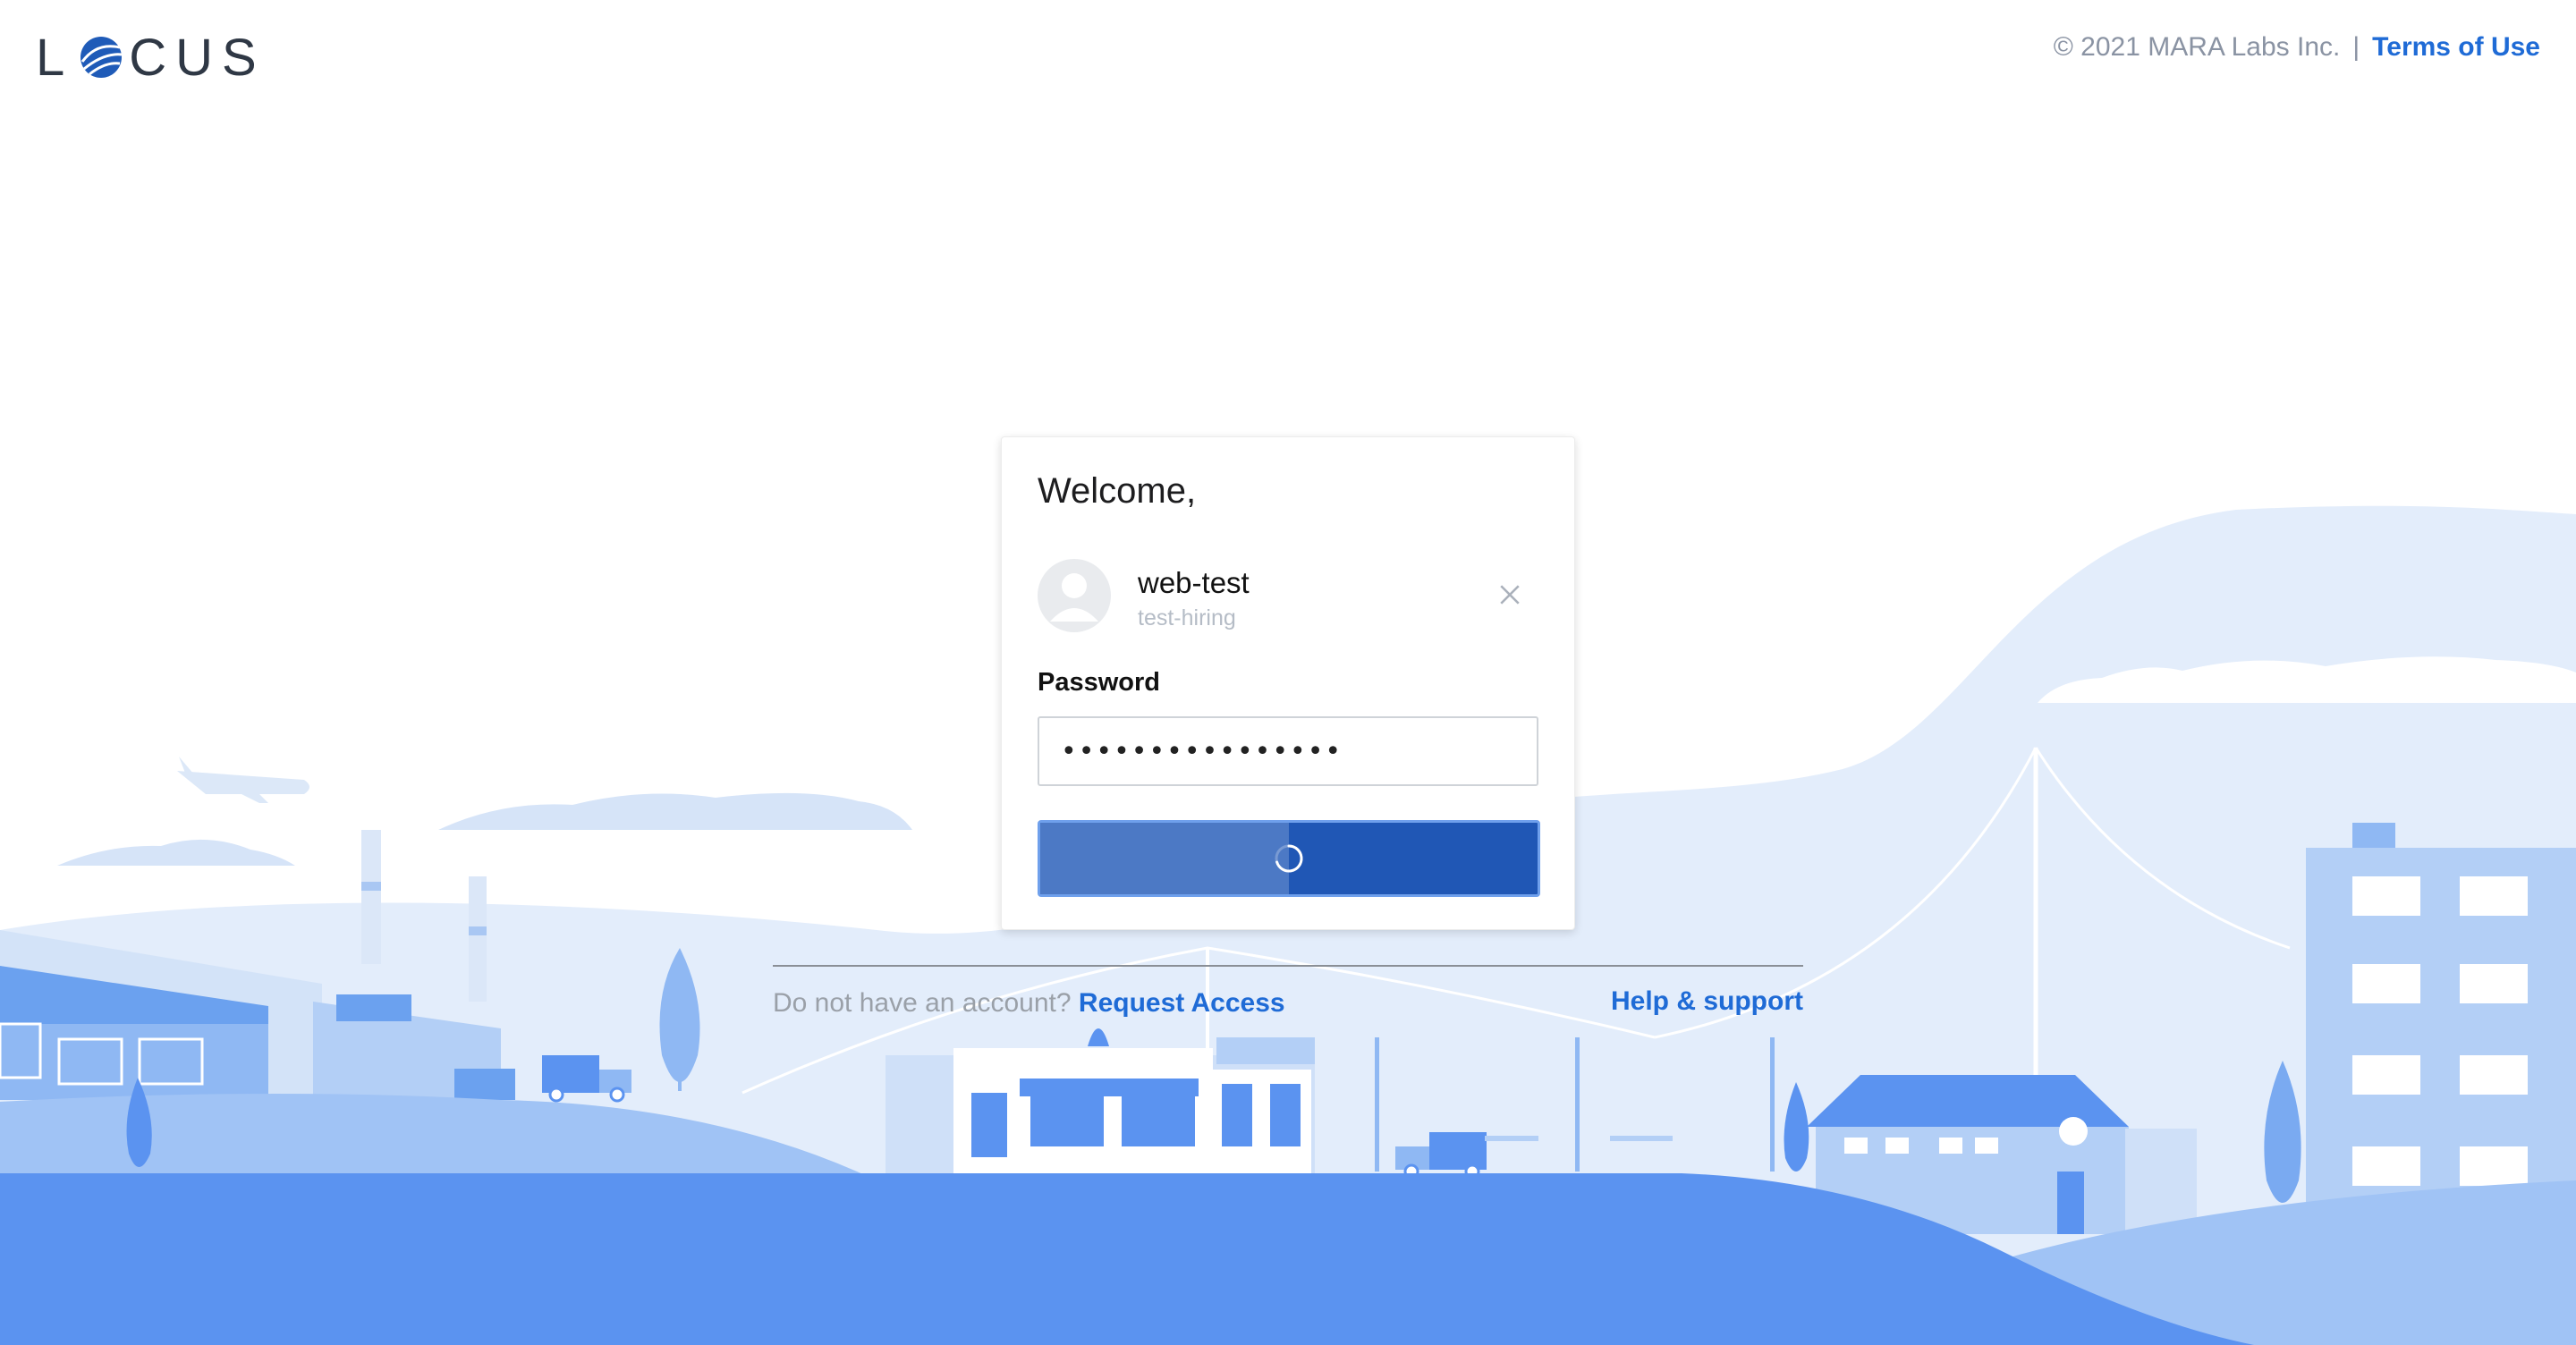 The width and height of the screenshot is (2576, 1345). I want to click on help-support-link: Help & support, so click(1707, 1001).